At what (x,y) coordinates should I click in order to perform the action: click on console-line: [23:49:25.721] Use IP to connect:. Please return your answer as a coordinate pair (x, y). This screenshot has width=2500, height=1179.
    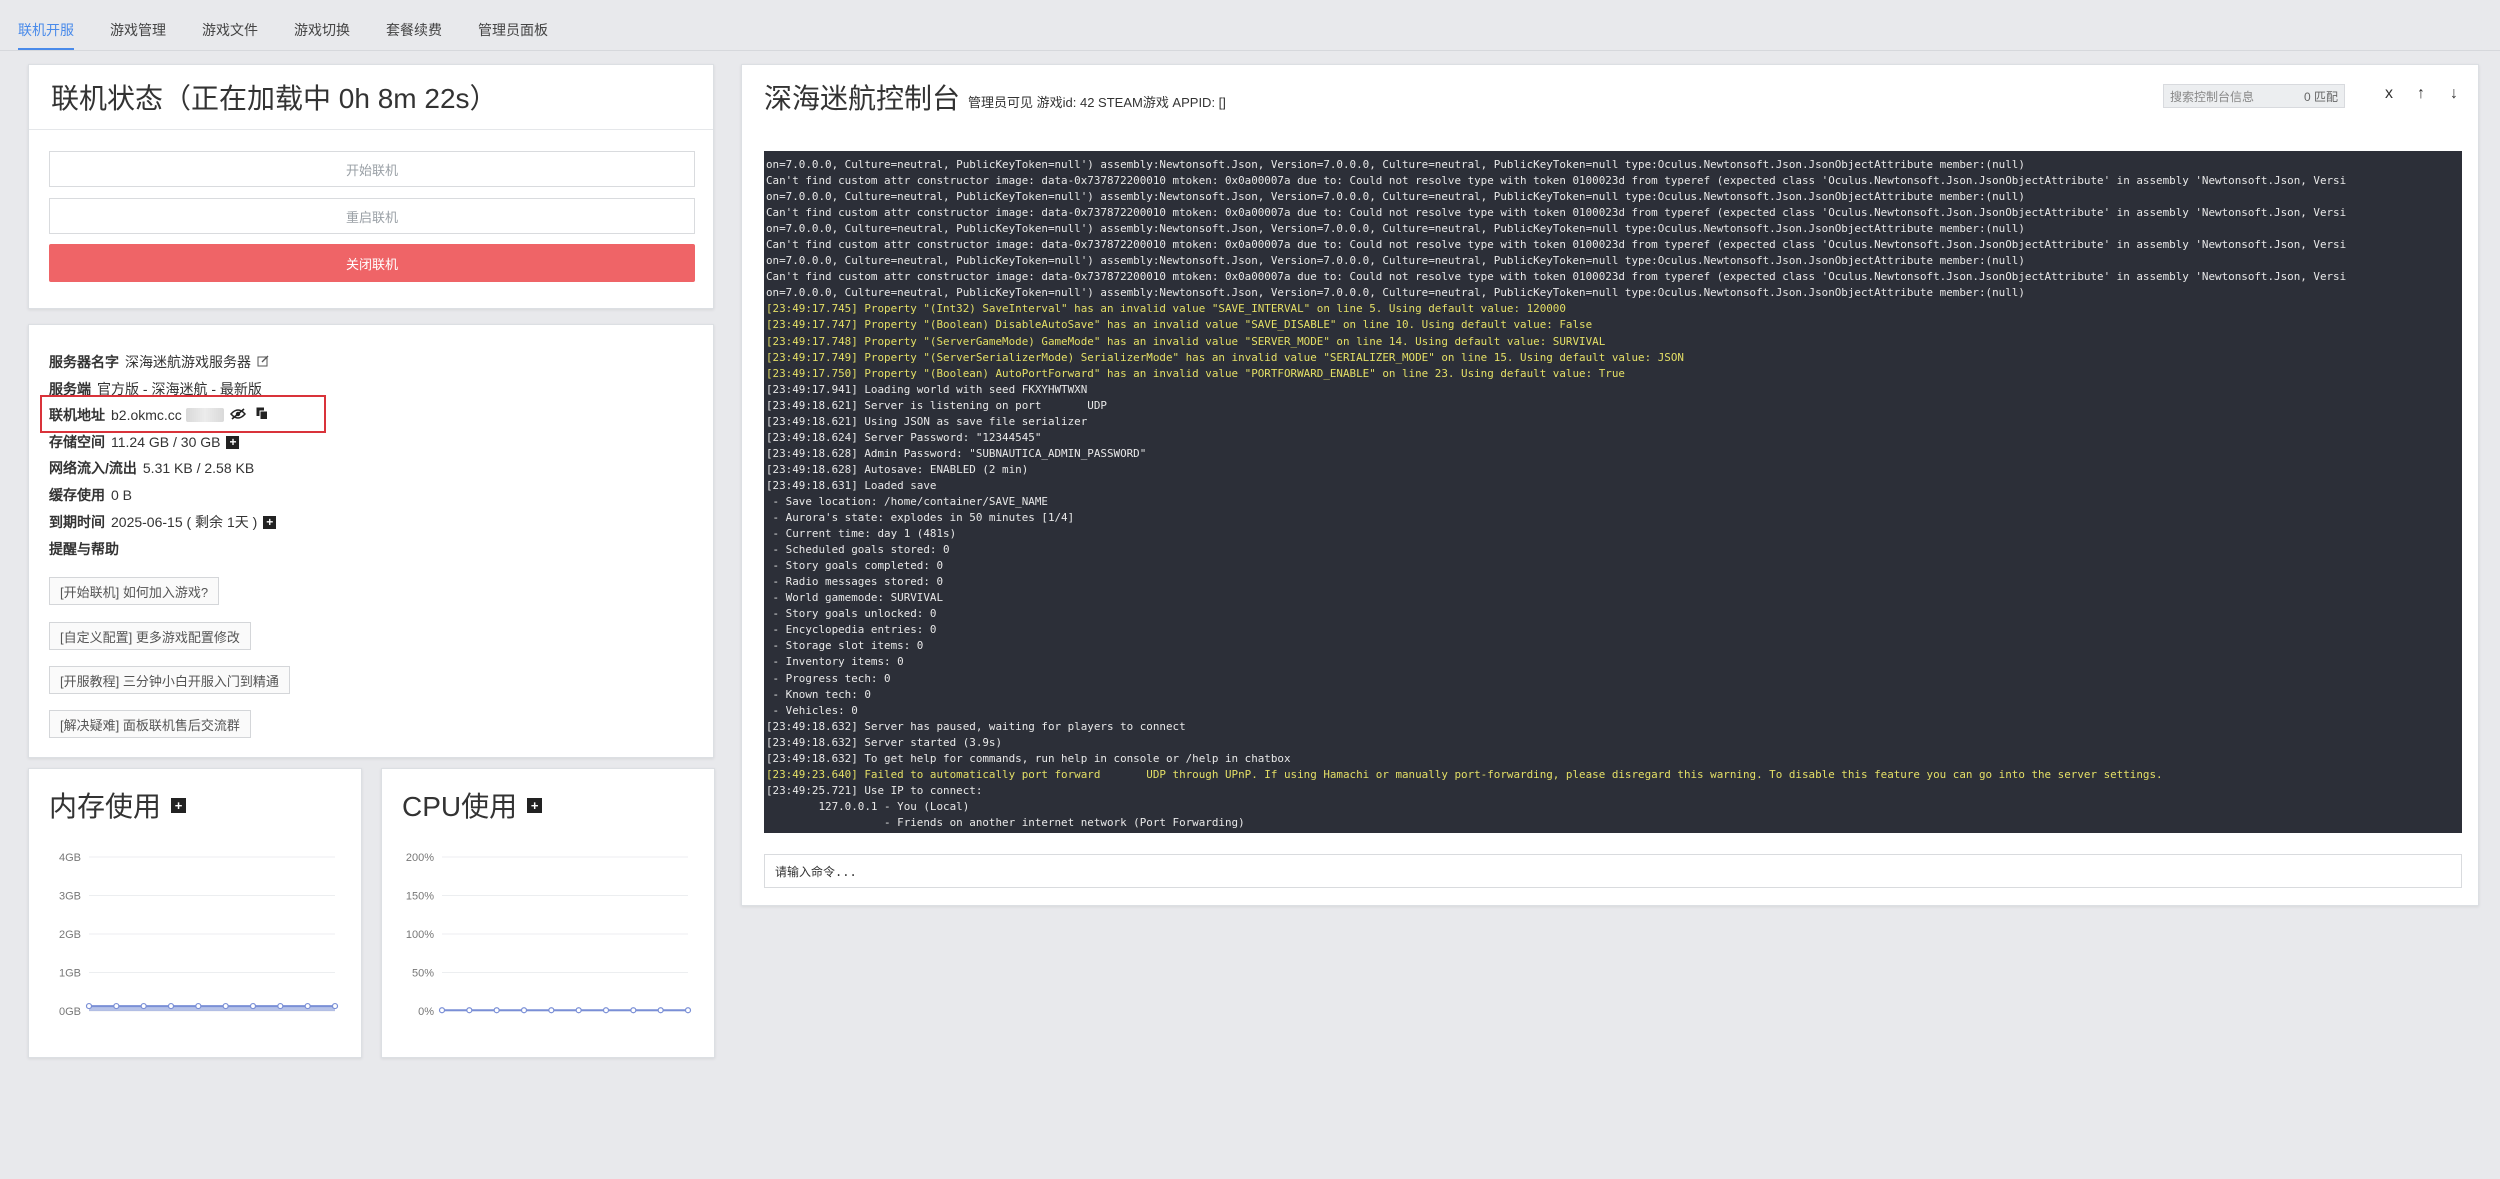
    Looking at the image, I should click on (874, 790).